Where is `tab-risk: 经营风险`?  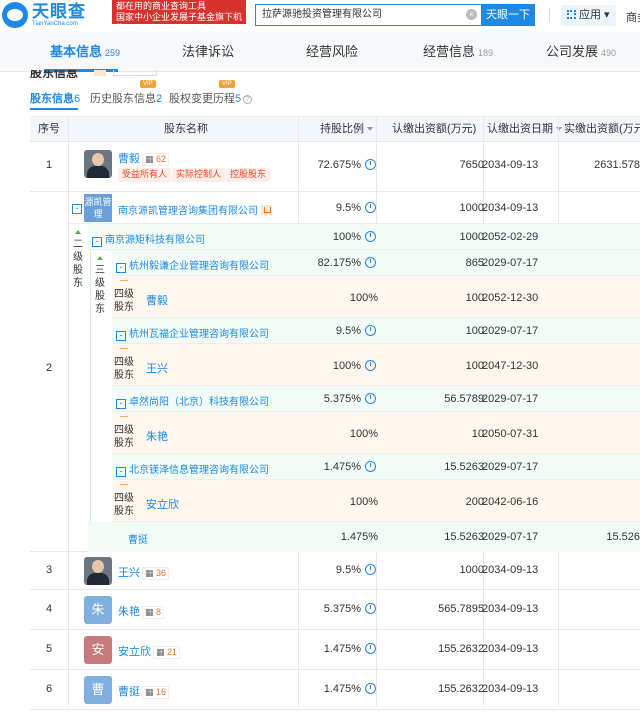 tab-risk: 经营风险 is located at coordinates (332, 52).